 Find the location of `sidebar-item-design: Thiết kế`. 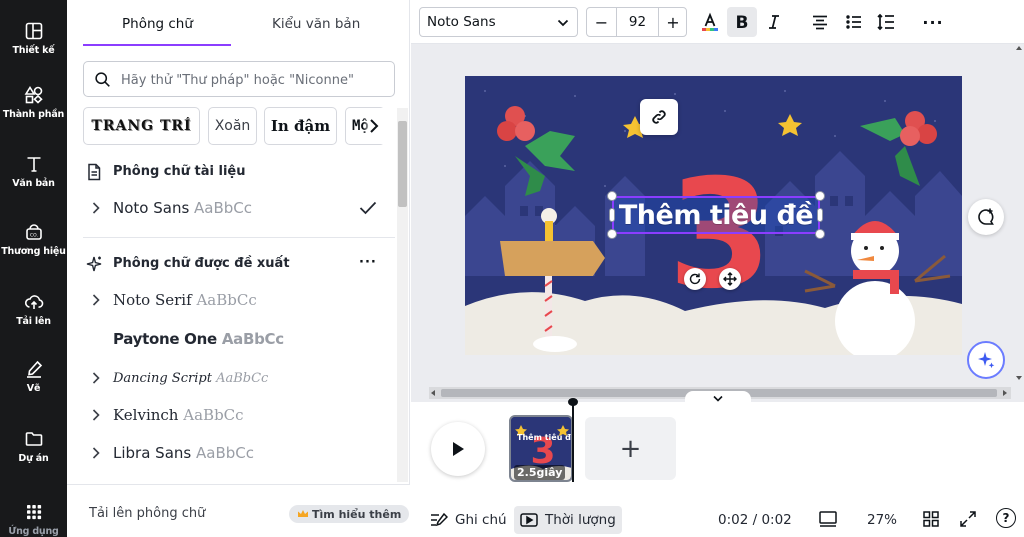

sidebar-item-design: Thiết kế is located at coordinates (33, 38).